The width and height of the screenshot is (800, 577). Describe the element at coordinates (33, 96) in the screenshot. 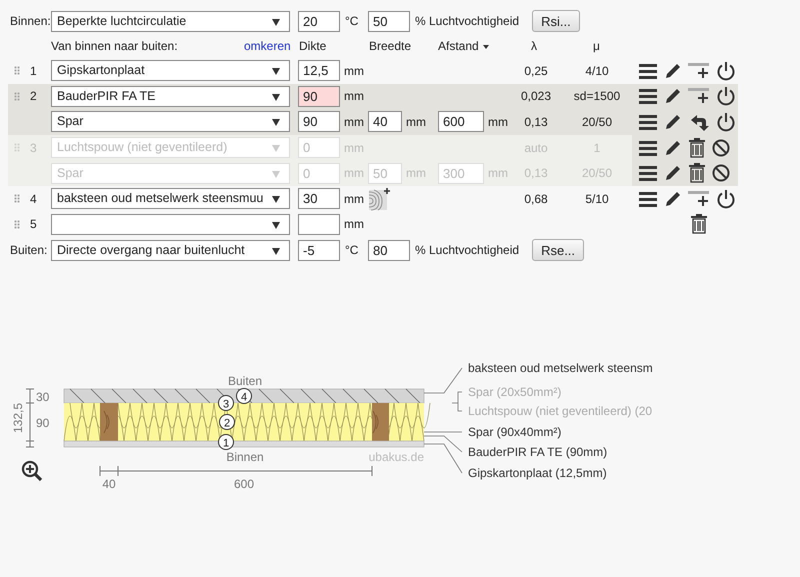

I see `layer-number: 2` at that location.